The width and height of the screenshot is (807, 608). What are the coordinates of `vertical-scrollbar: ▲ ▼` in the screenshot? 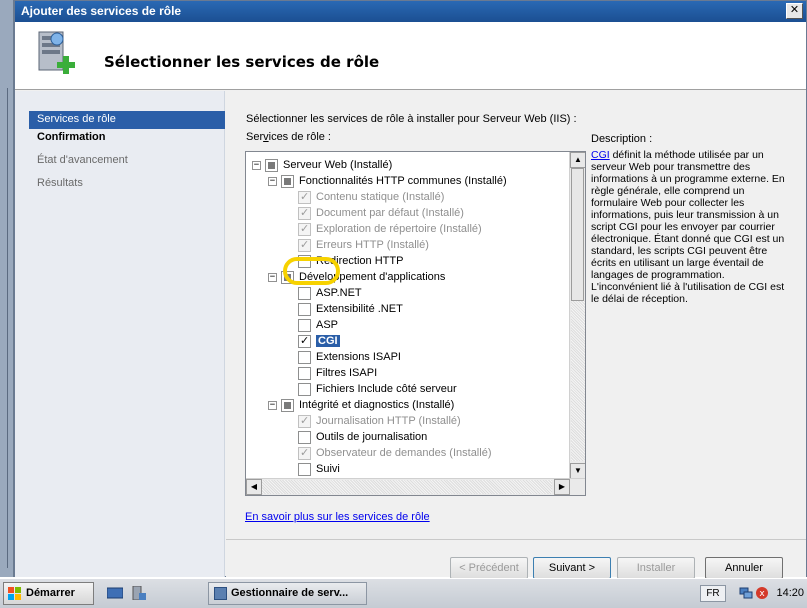 It's located at (577, 315).